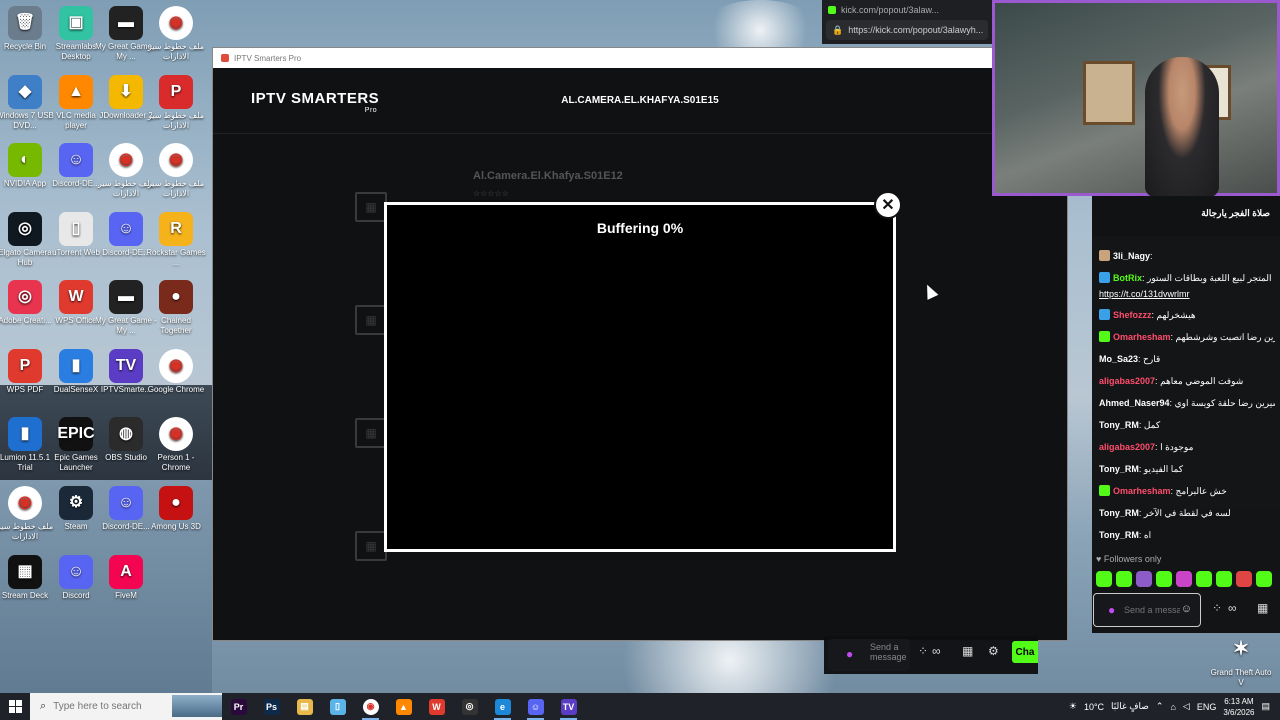  What do you see at coordinates (1163, 469) in the screenshot?
I see `chat-text: كما الفيديو` at bounding box center [1163, 469].